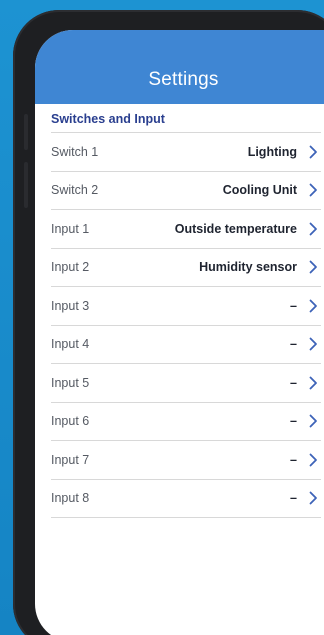  Describe the element at coordinates (183, 79) in the screenshot. I see `page-title: Settings` at that location.